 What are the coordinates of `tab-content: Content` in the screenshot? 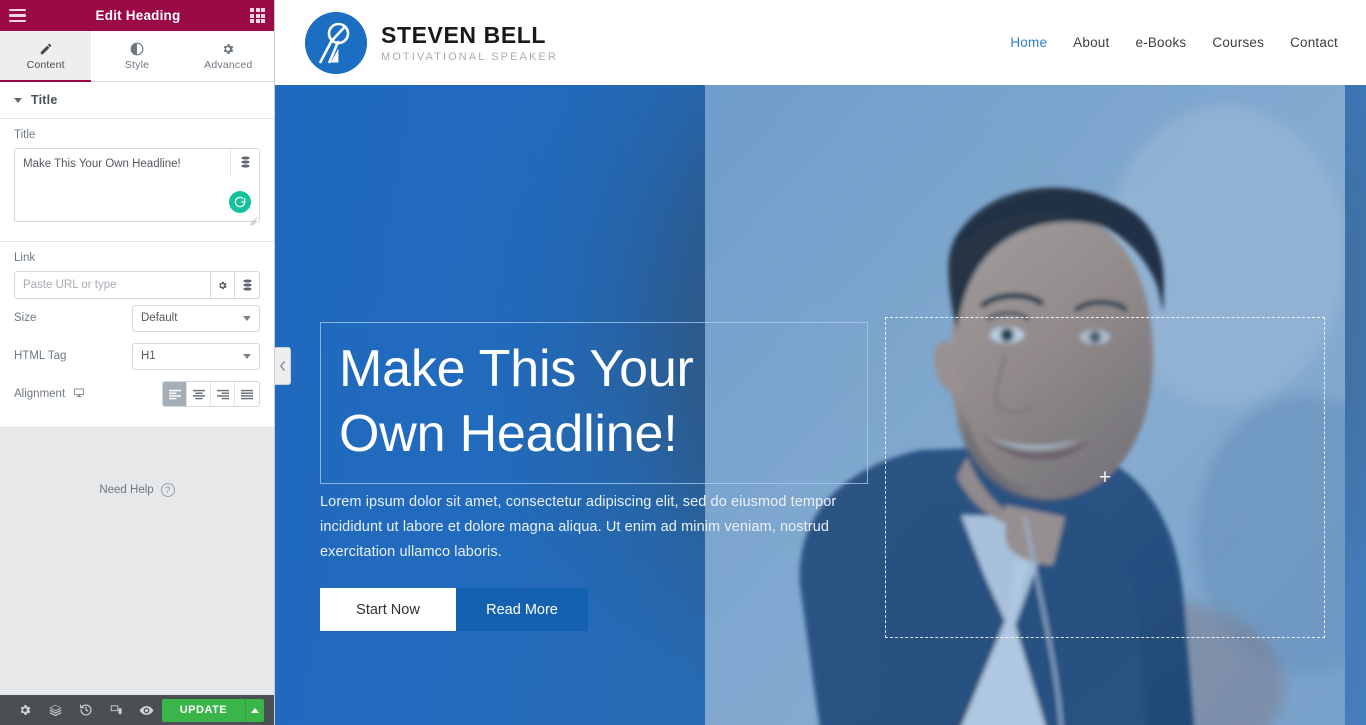 It's located at (46, 56).